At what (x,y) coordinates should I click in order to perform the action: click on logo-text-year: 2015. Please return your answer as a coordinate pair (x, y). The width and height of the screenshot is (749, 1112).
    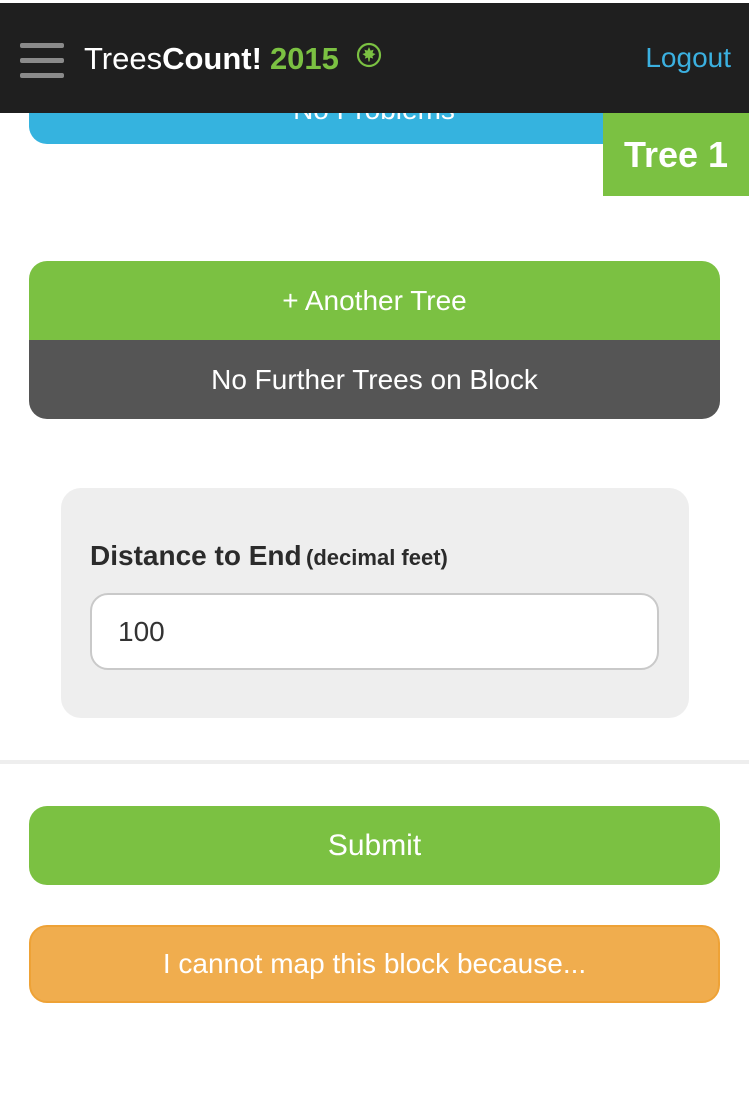
    Looking at the image, I should click on (304, 58).